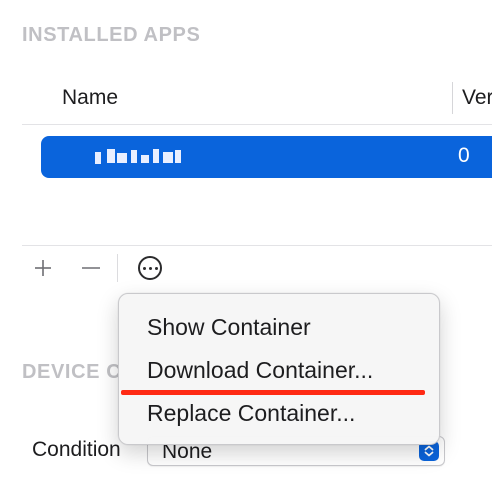  Describe the element at coordinates (273, 392) in the screenshot. I see `annotation-underline` at that location.